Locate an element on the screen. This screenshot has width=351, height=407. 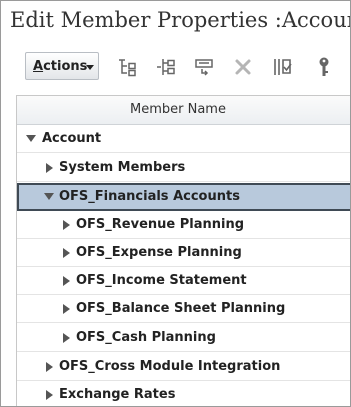
tree-row-ofs-cash-planning: OFS_Cash Planning is located at coordinates (183, 338).